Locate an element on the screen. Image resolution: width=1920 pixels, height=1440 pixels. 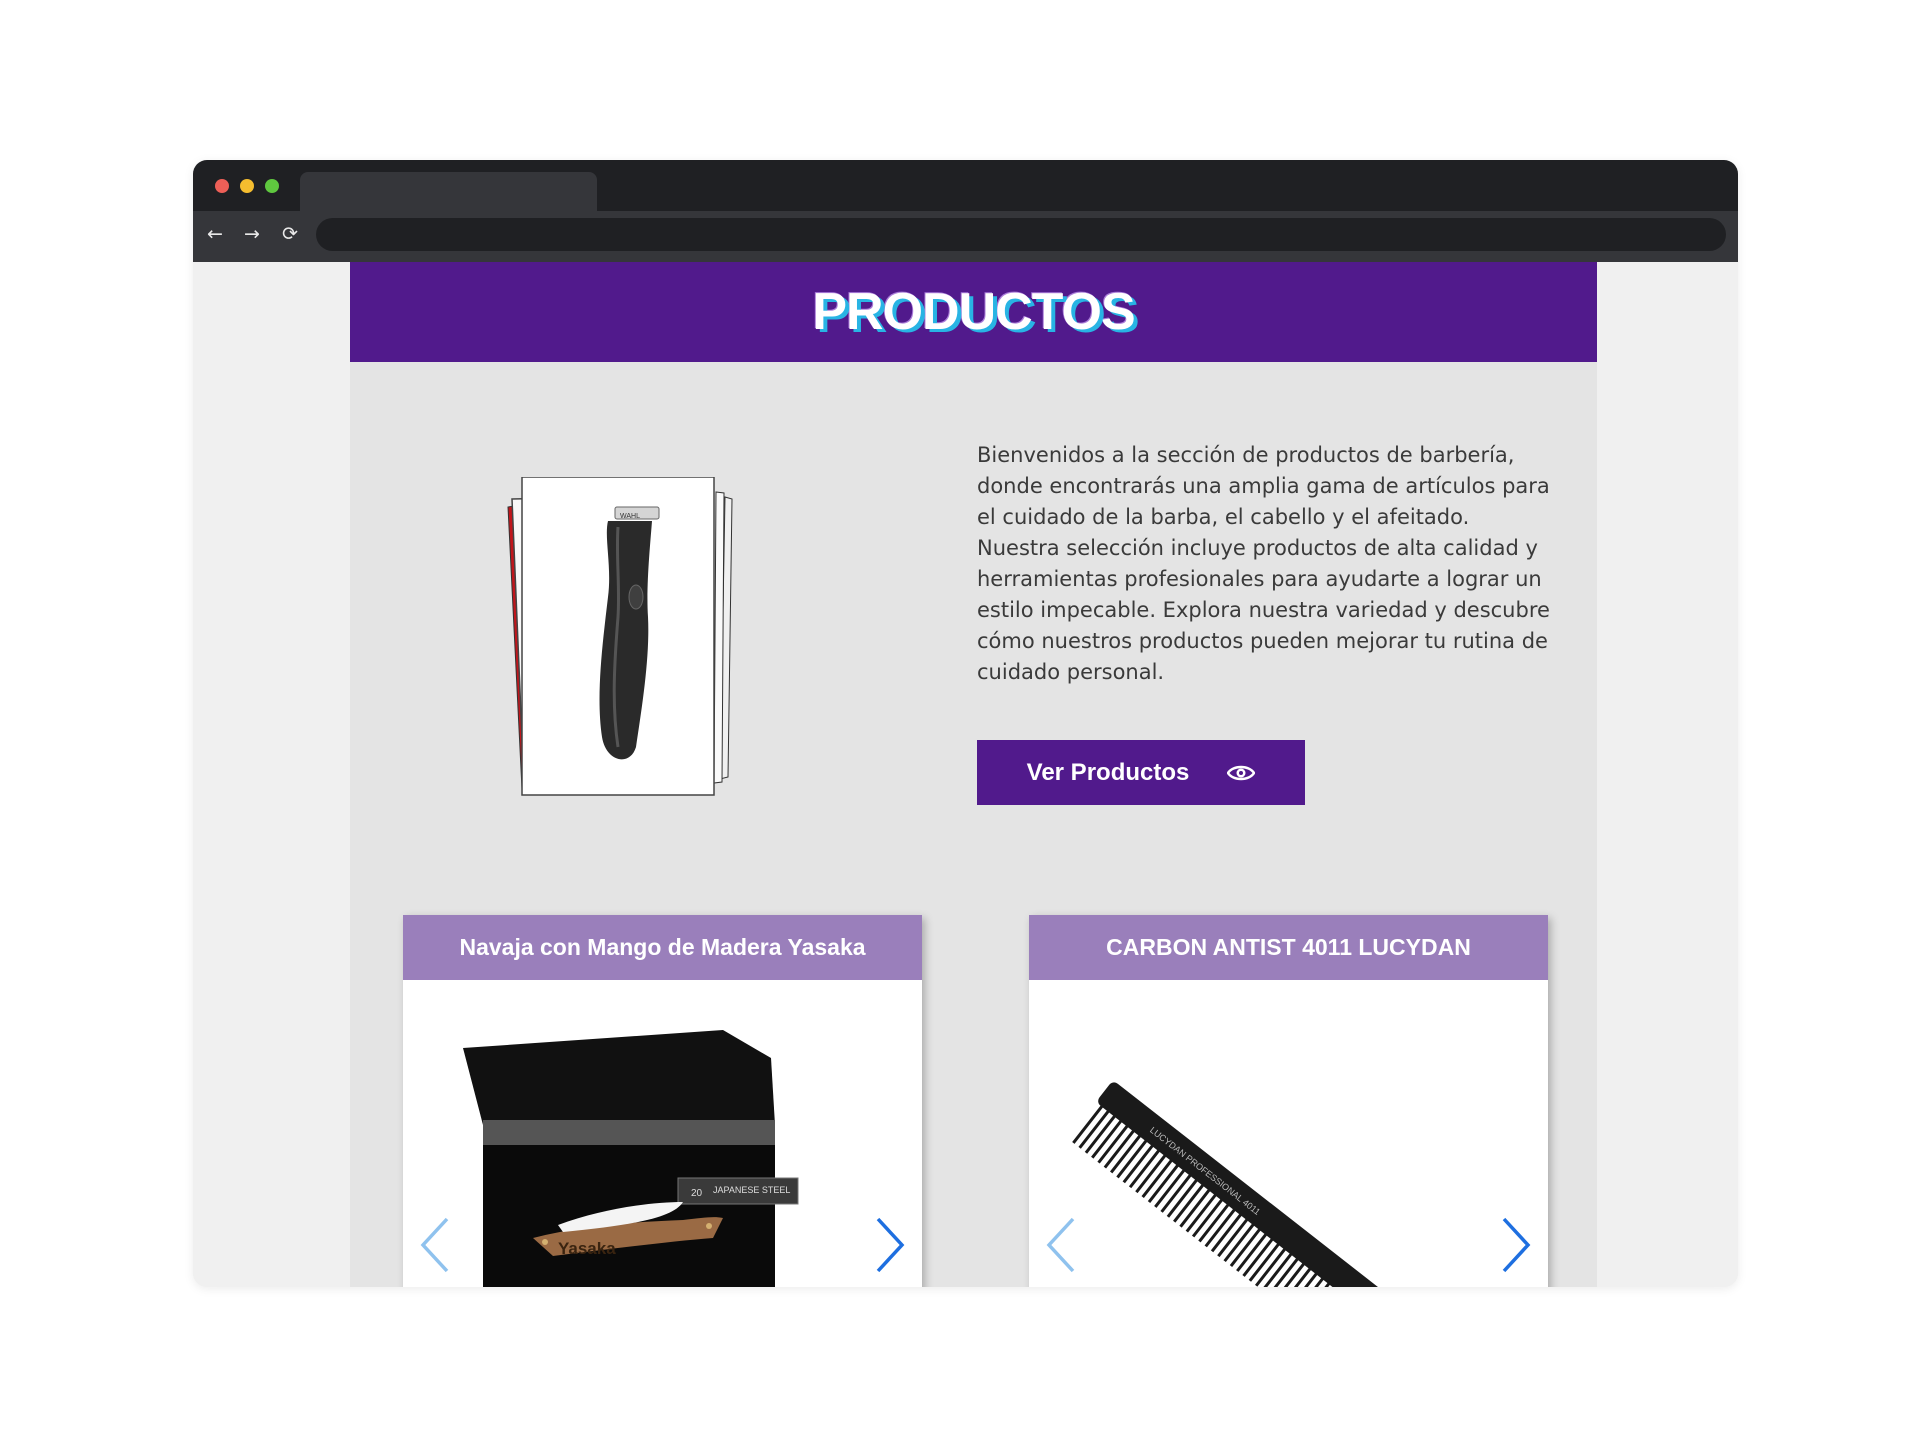
maximize-window-button is located at coordinates (272, 186).